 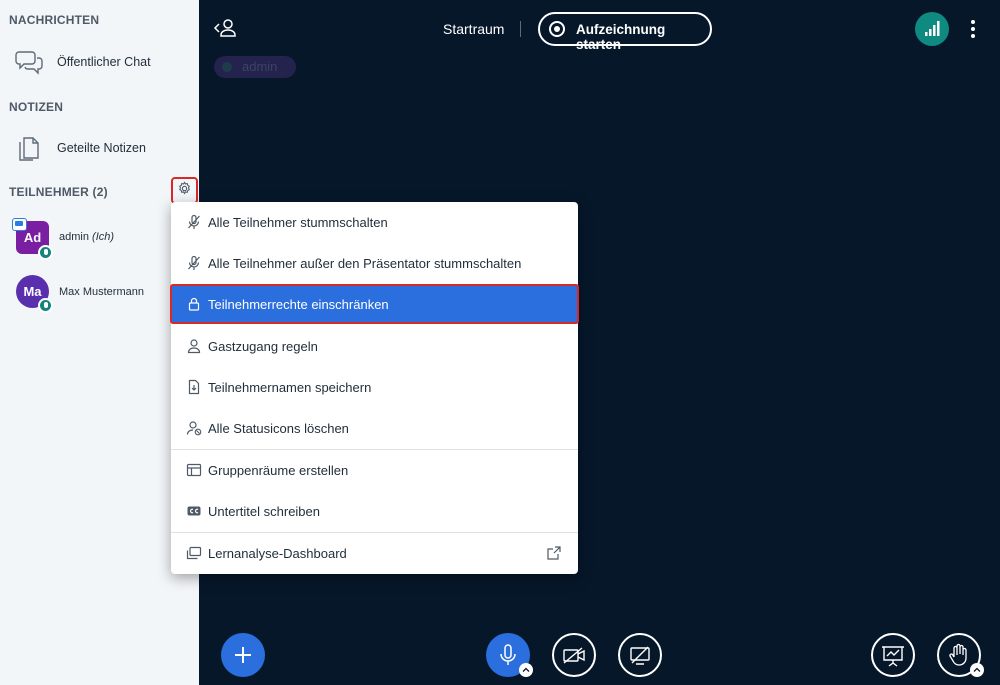 I want to click on menu-item-label: Untertitel schreiben, so click(x=264, y=511).